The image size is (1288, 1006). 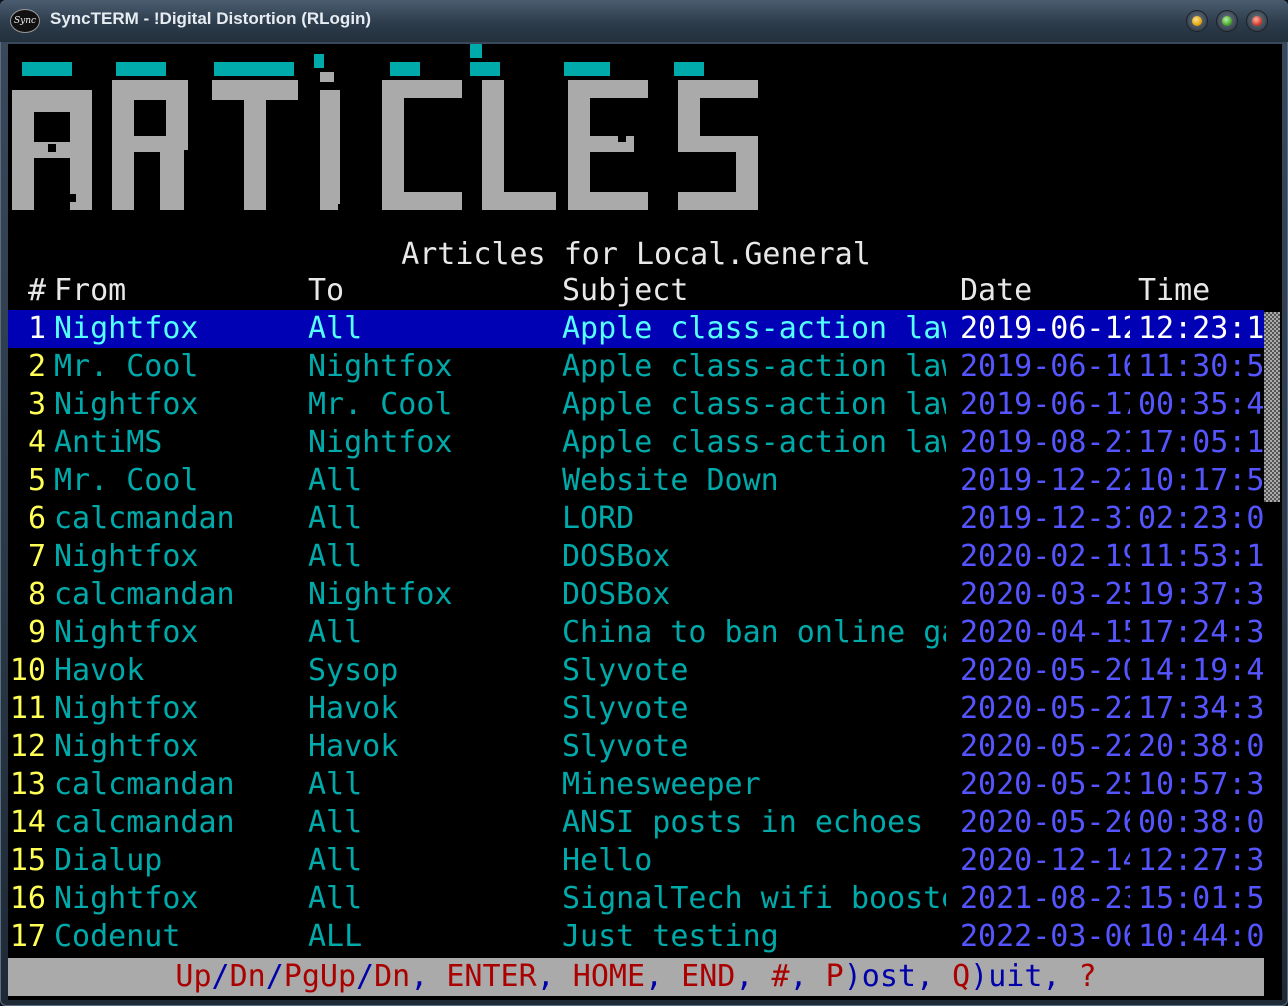 I want to click on article-from: Havok, so click(x=99, y=670).